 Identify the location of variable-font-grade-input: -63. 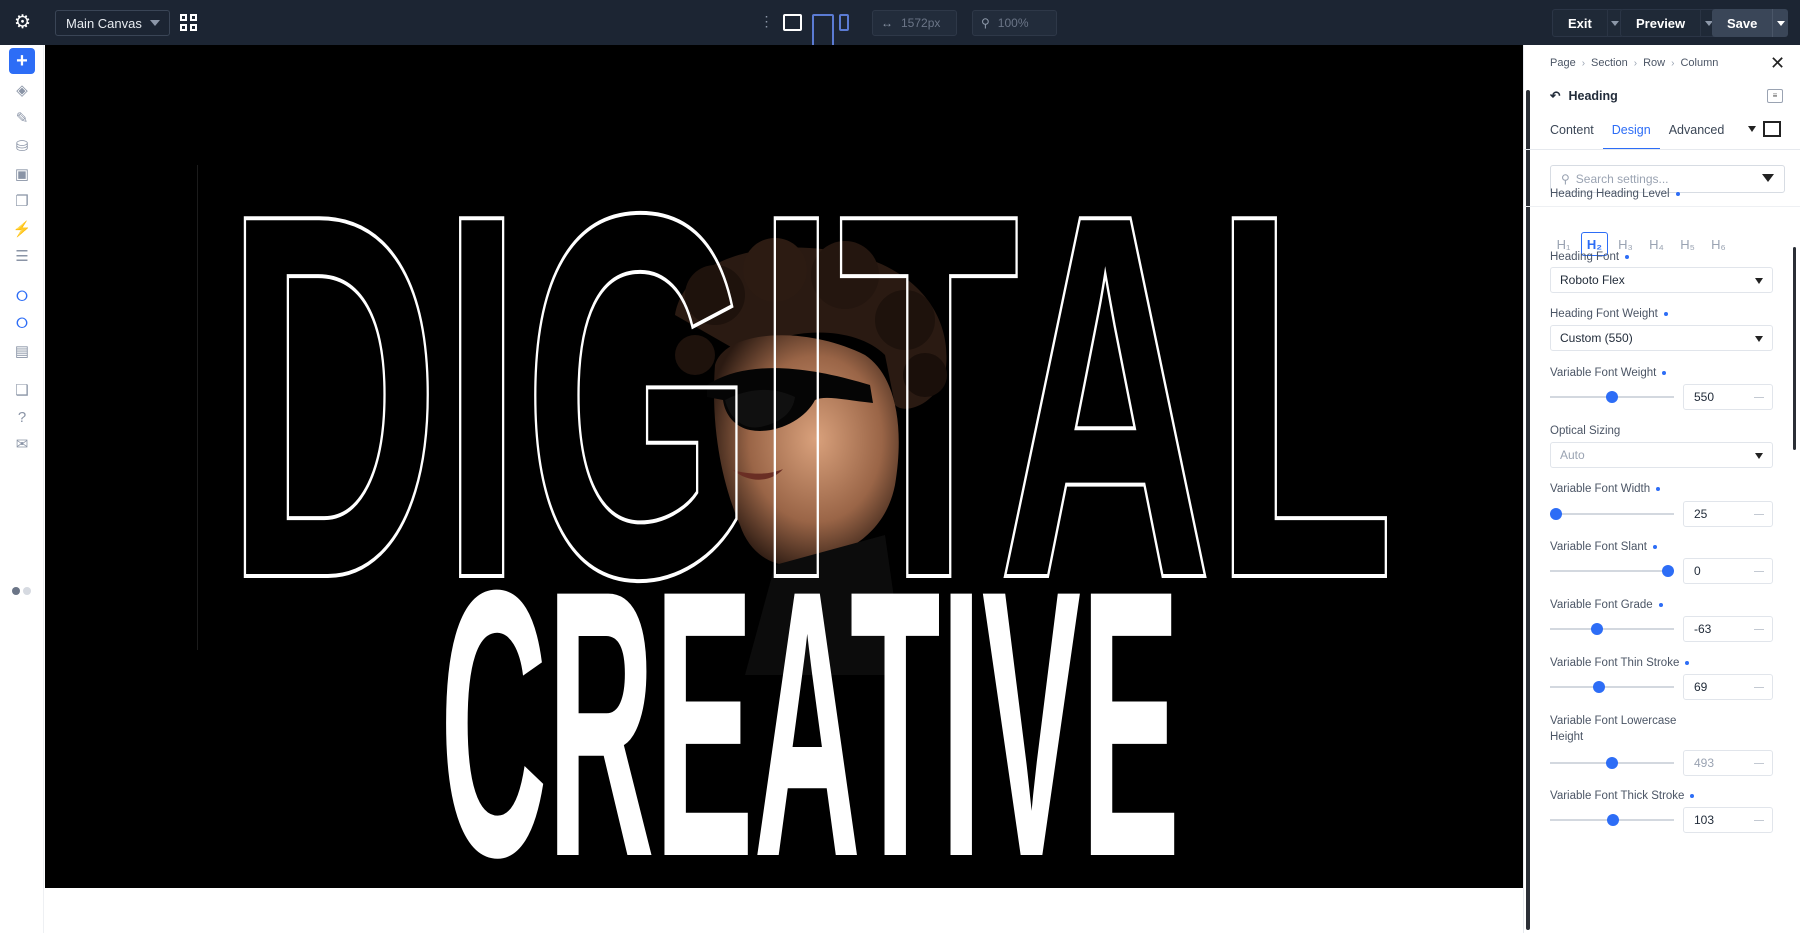
(1728, 629).